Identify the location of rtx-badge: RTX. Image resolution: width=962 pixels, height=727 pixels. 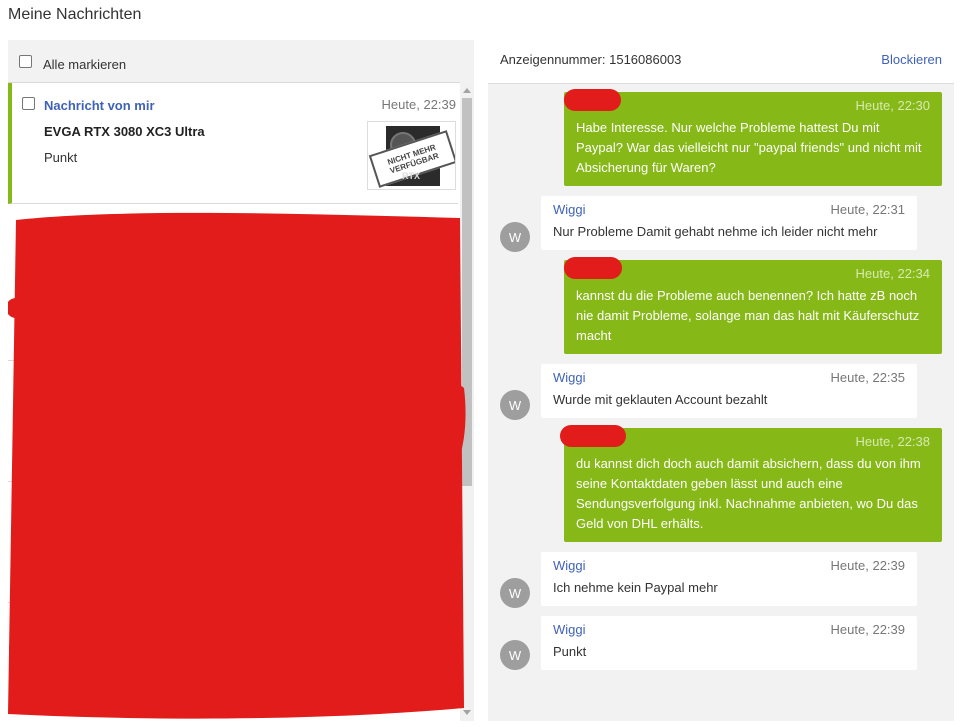
(411, 176).